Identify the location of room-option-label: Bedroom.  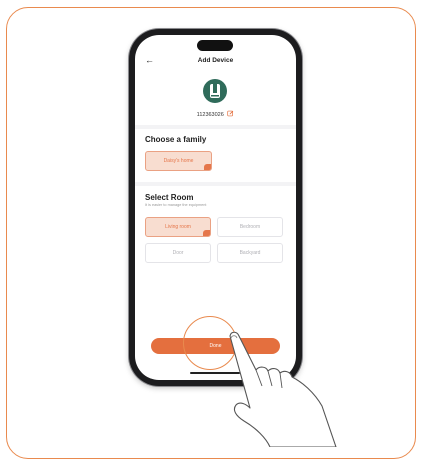
(250, 227).